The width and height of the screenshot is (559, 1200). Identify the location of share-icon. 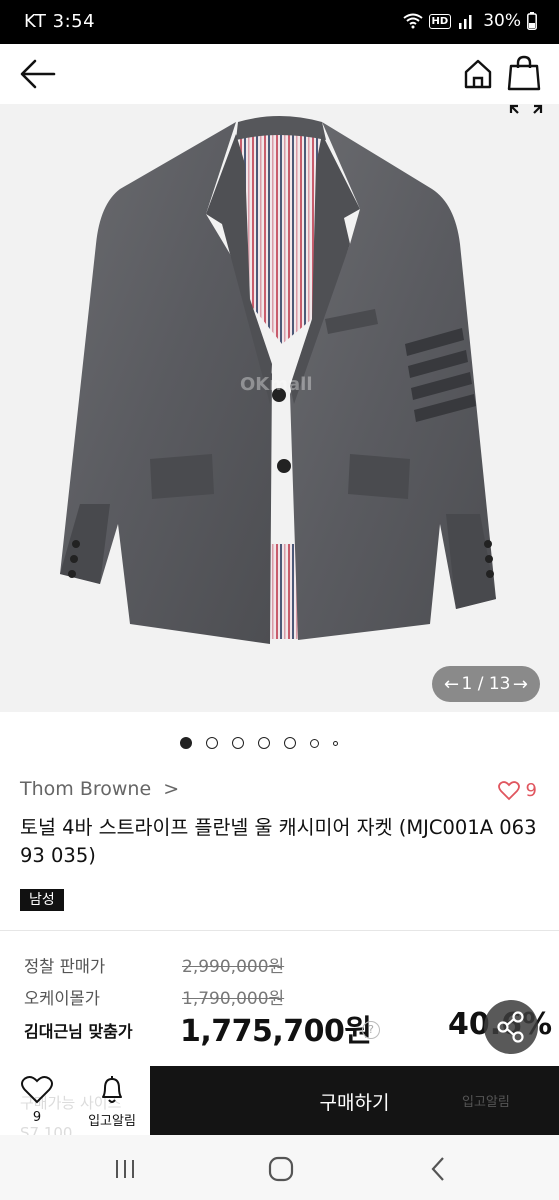
(510, 1027).